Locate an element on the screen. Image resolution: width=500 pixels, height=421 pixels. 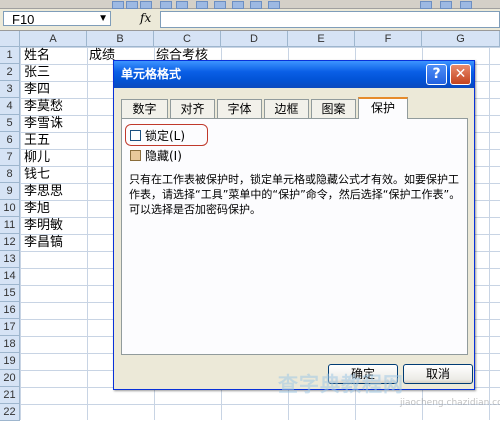
row-header: 15 is located at coordinates (10, 293).